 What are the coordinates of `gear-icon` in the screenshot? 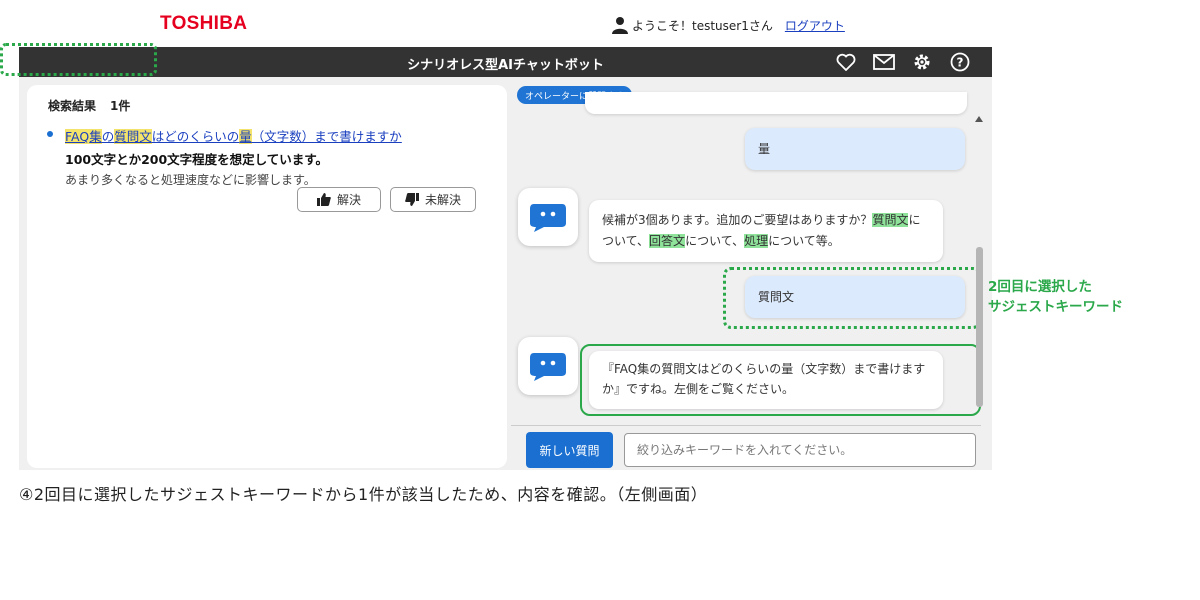 It's located at (922, 62).